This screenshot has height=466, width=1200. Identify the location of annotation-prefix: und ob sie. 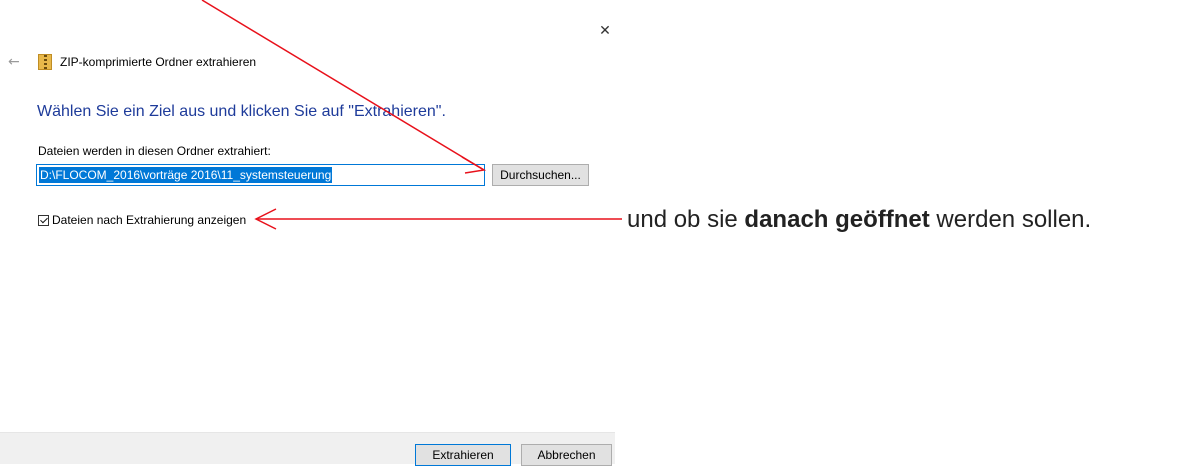
(686, 219).